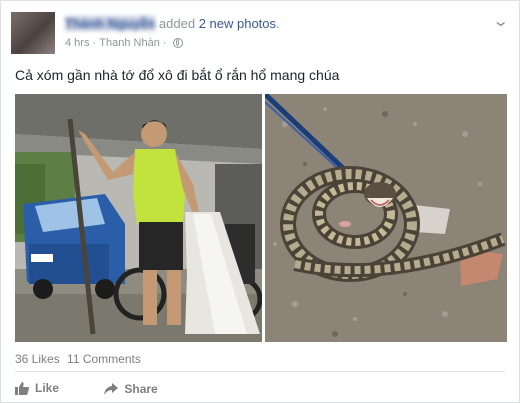 The height and width of the screenshot is (403, 520). Describe the element at coordinates (47, 388) in the screenshot. I see `like-label: Like` at that location.